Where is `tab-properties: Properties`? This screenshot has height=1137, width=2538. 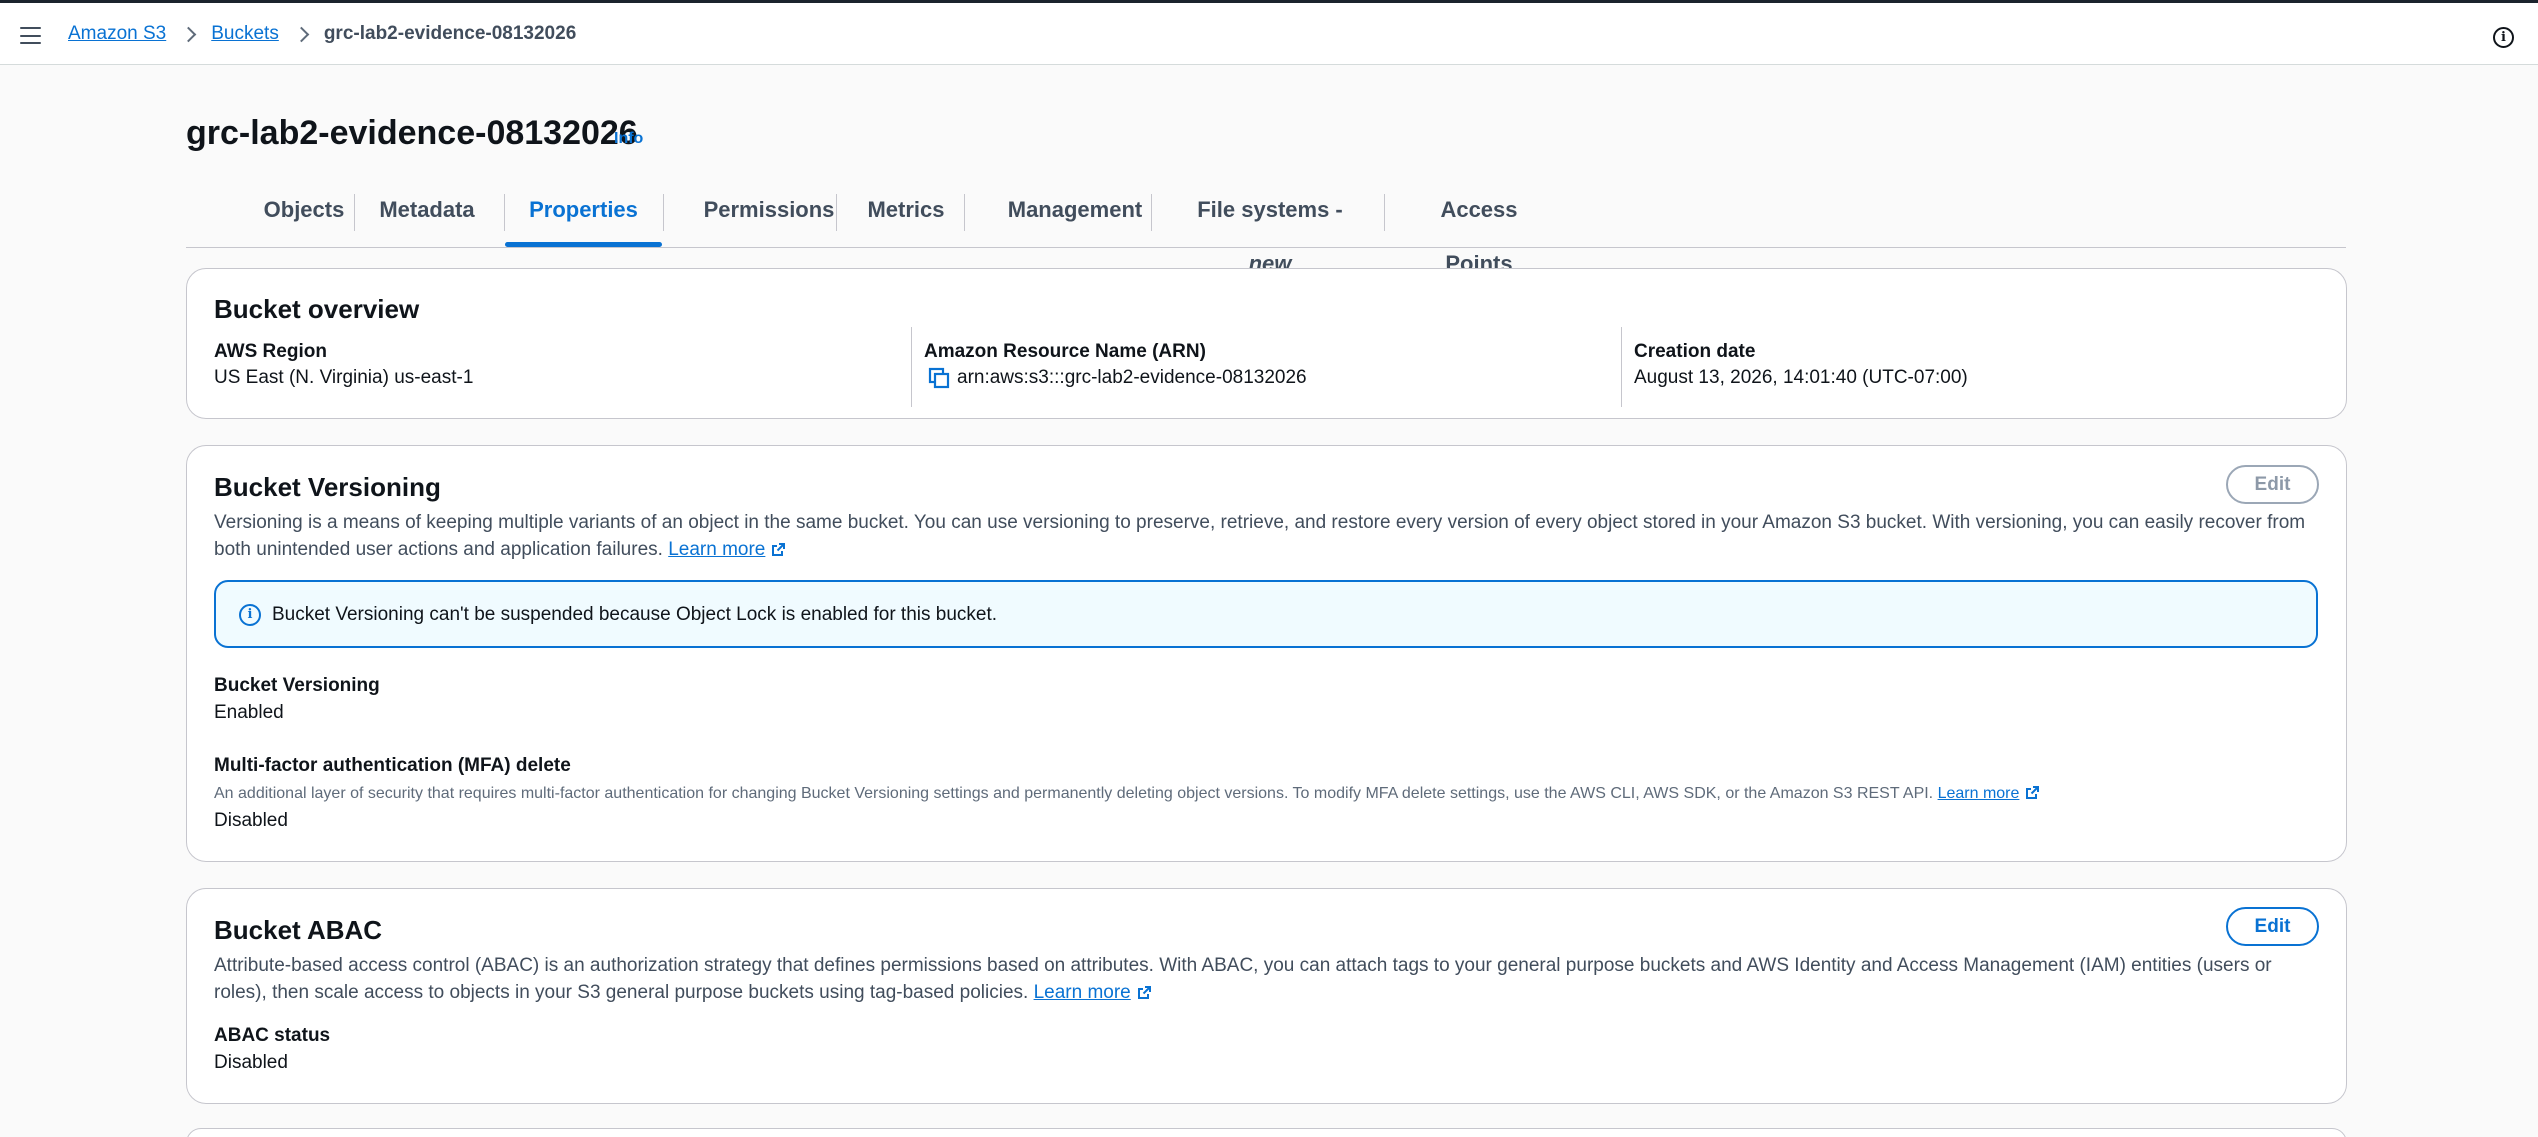
tab-properties: Properties is located at coordinates (583, 215).